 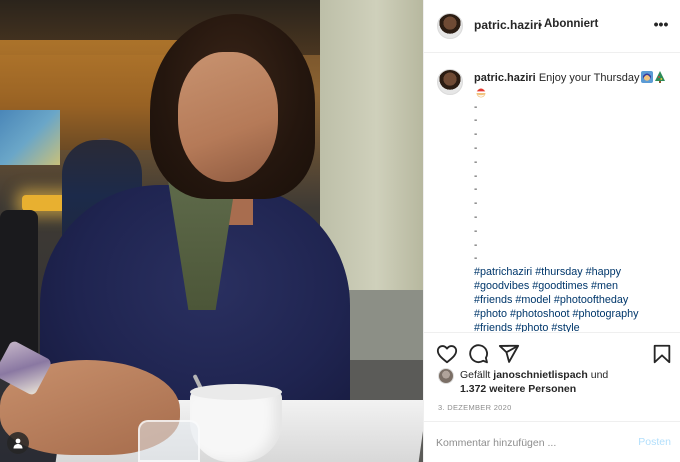 What do you see at coordinates (18, 443) in the screenshot?
I see `tagged-user-icon` at bounding box center [18, 443].